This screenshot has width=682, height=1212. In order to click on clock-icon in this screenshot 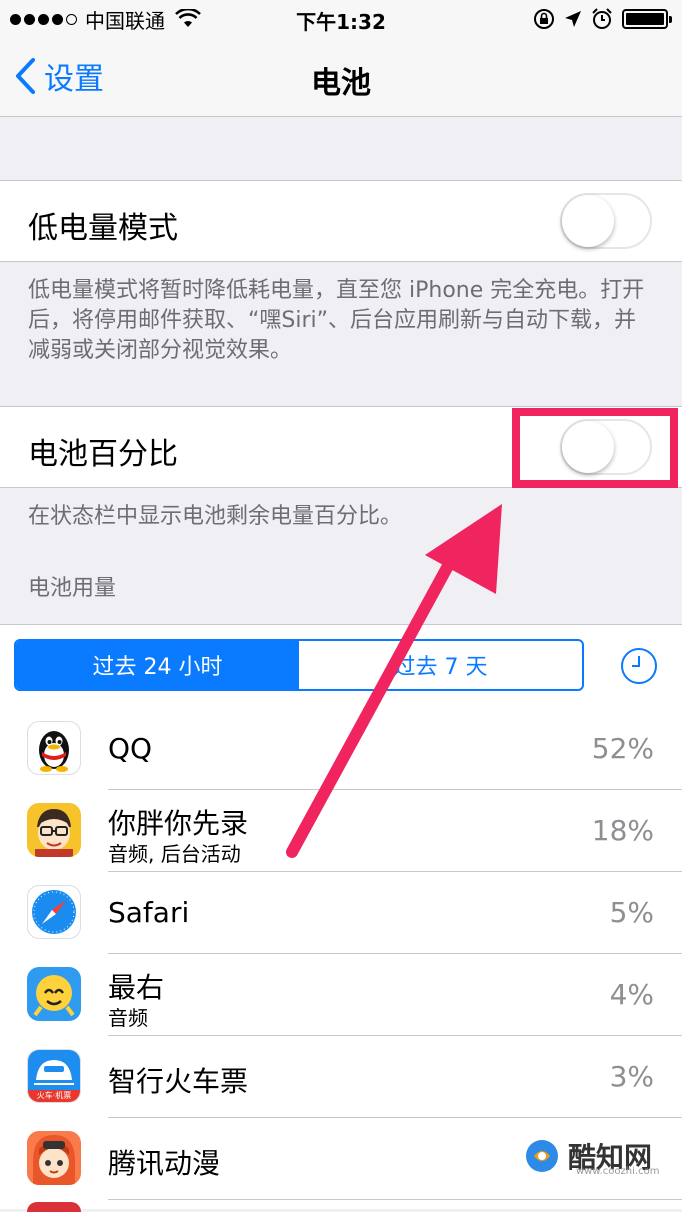, I will do `click(639, 666)`.